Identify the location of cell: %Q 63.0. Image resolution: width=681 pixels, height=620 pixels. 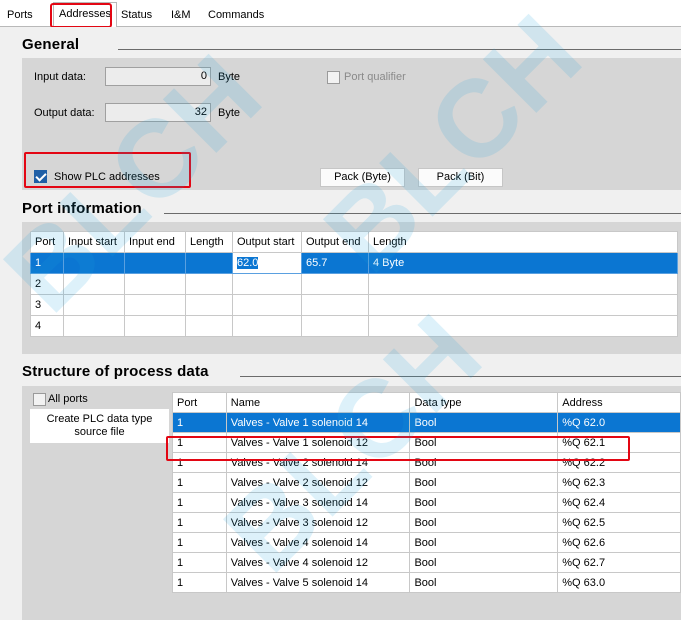
(619, 582).